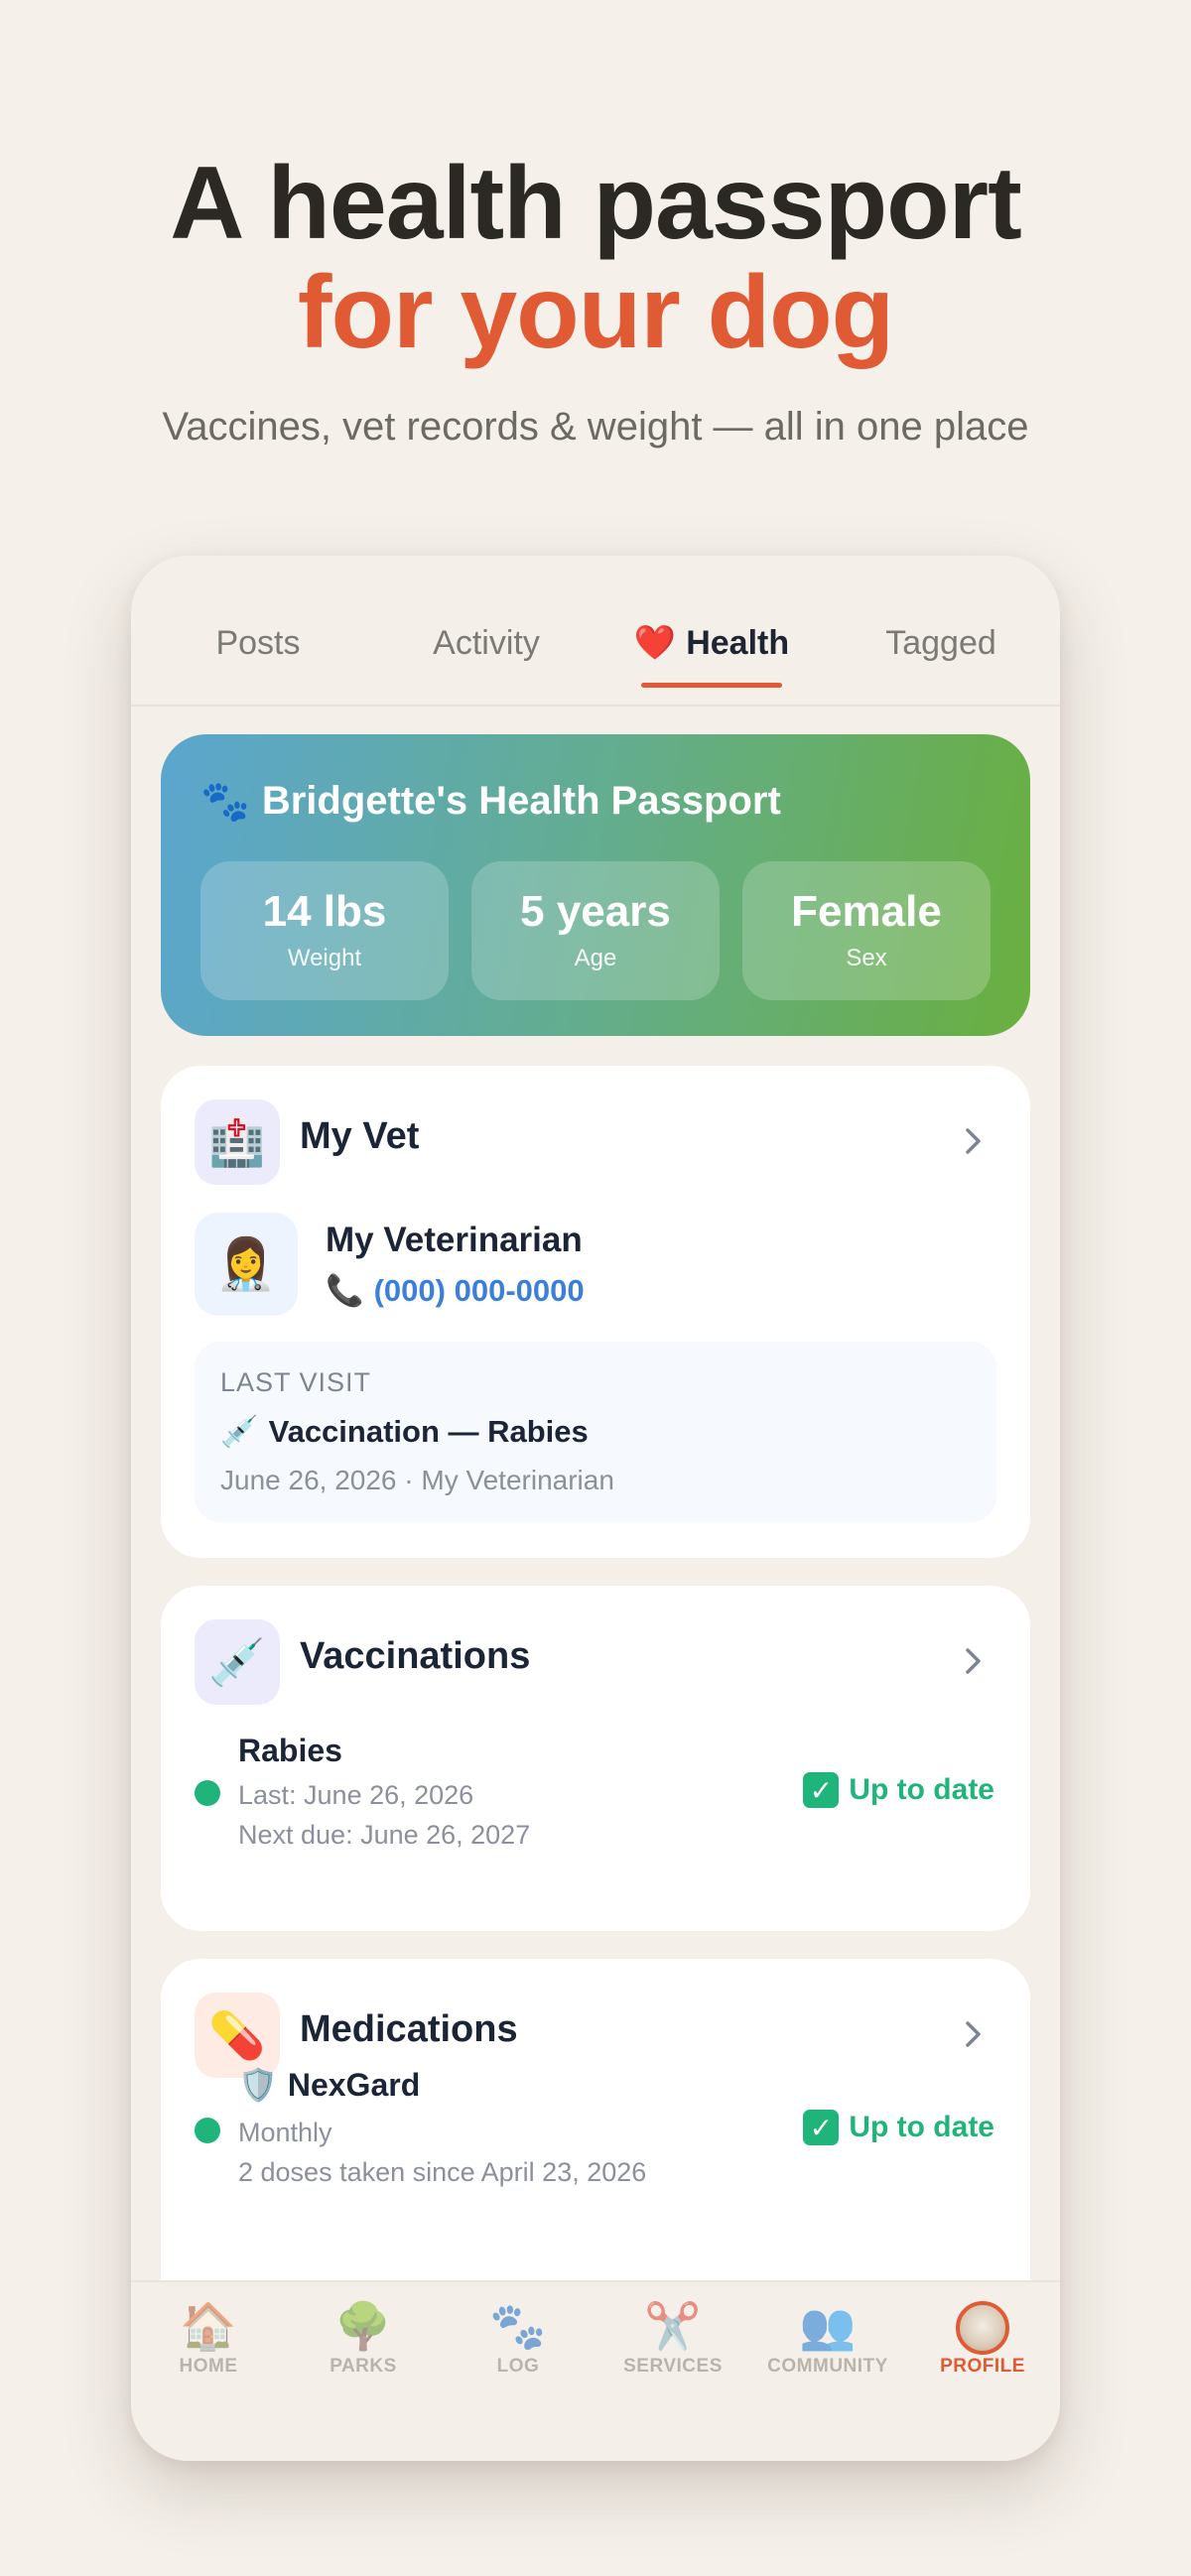  Describe the element at coordinates (208, 2367) in the screenshot. I see `nav-label: HOME` at that location.